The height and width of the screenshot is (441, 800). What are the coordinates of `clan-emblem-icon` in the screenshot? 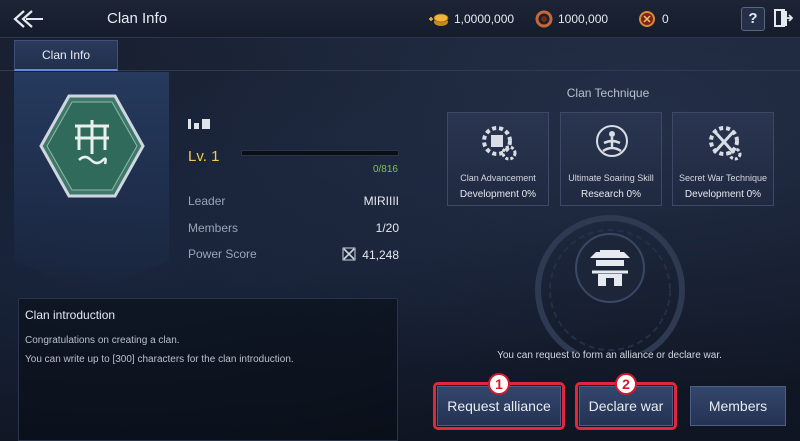 It's located at (92, 146).